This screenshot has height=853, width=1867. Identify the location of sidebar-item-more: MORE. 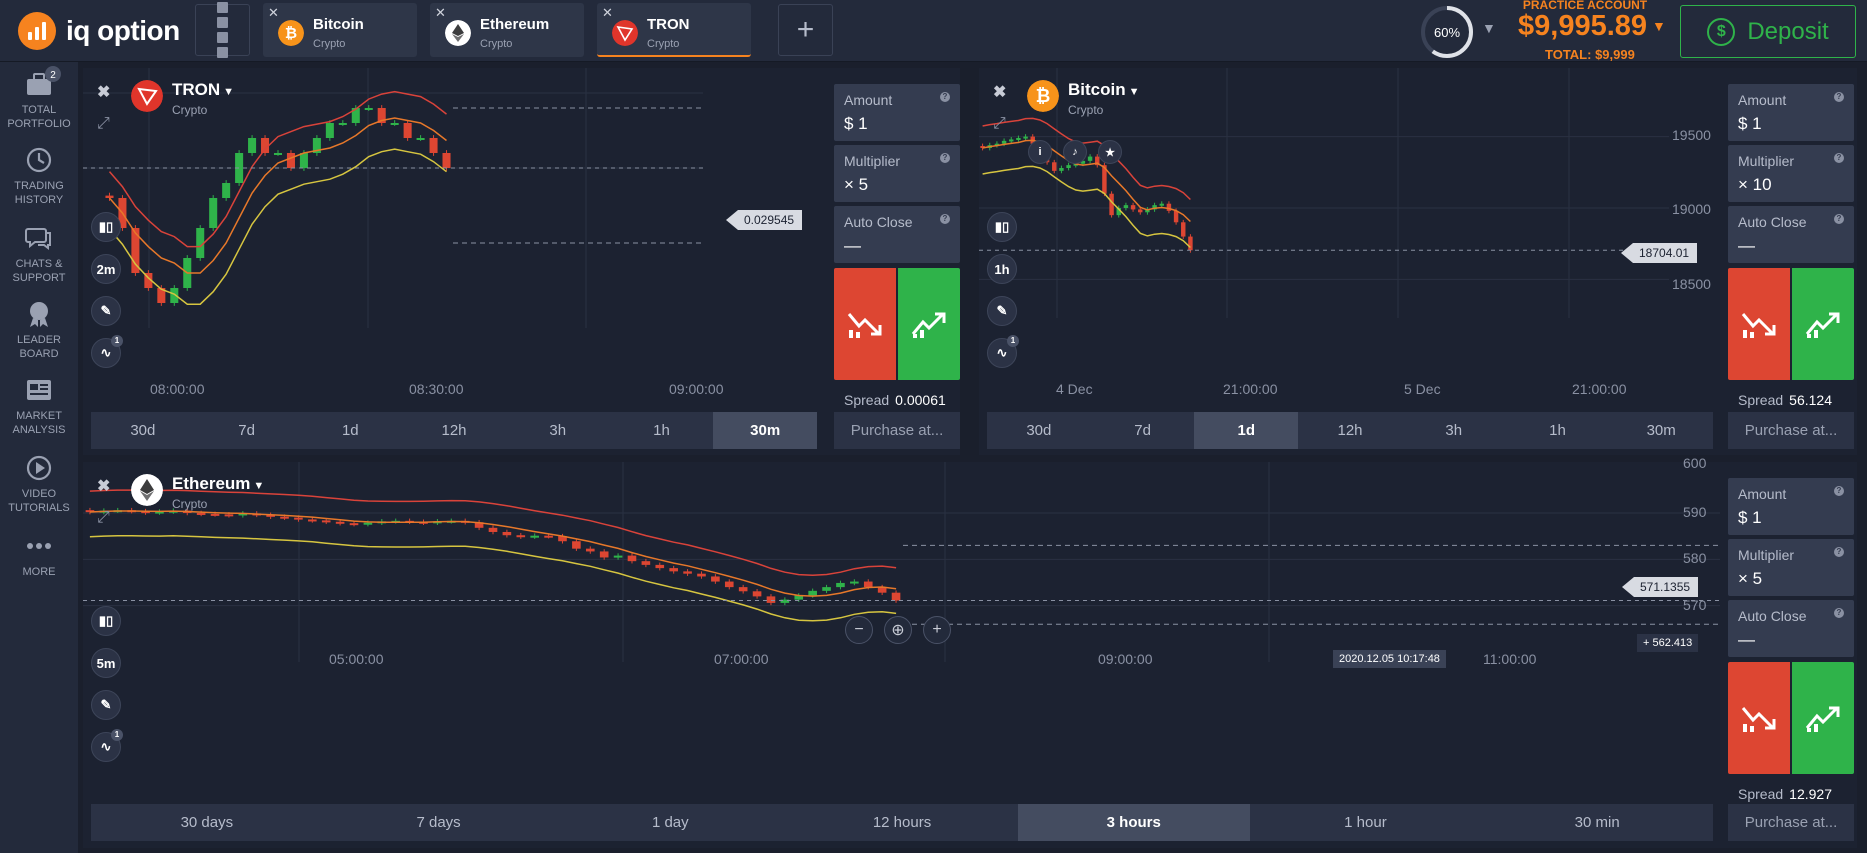
(39, 555).